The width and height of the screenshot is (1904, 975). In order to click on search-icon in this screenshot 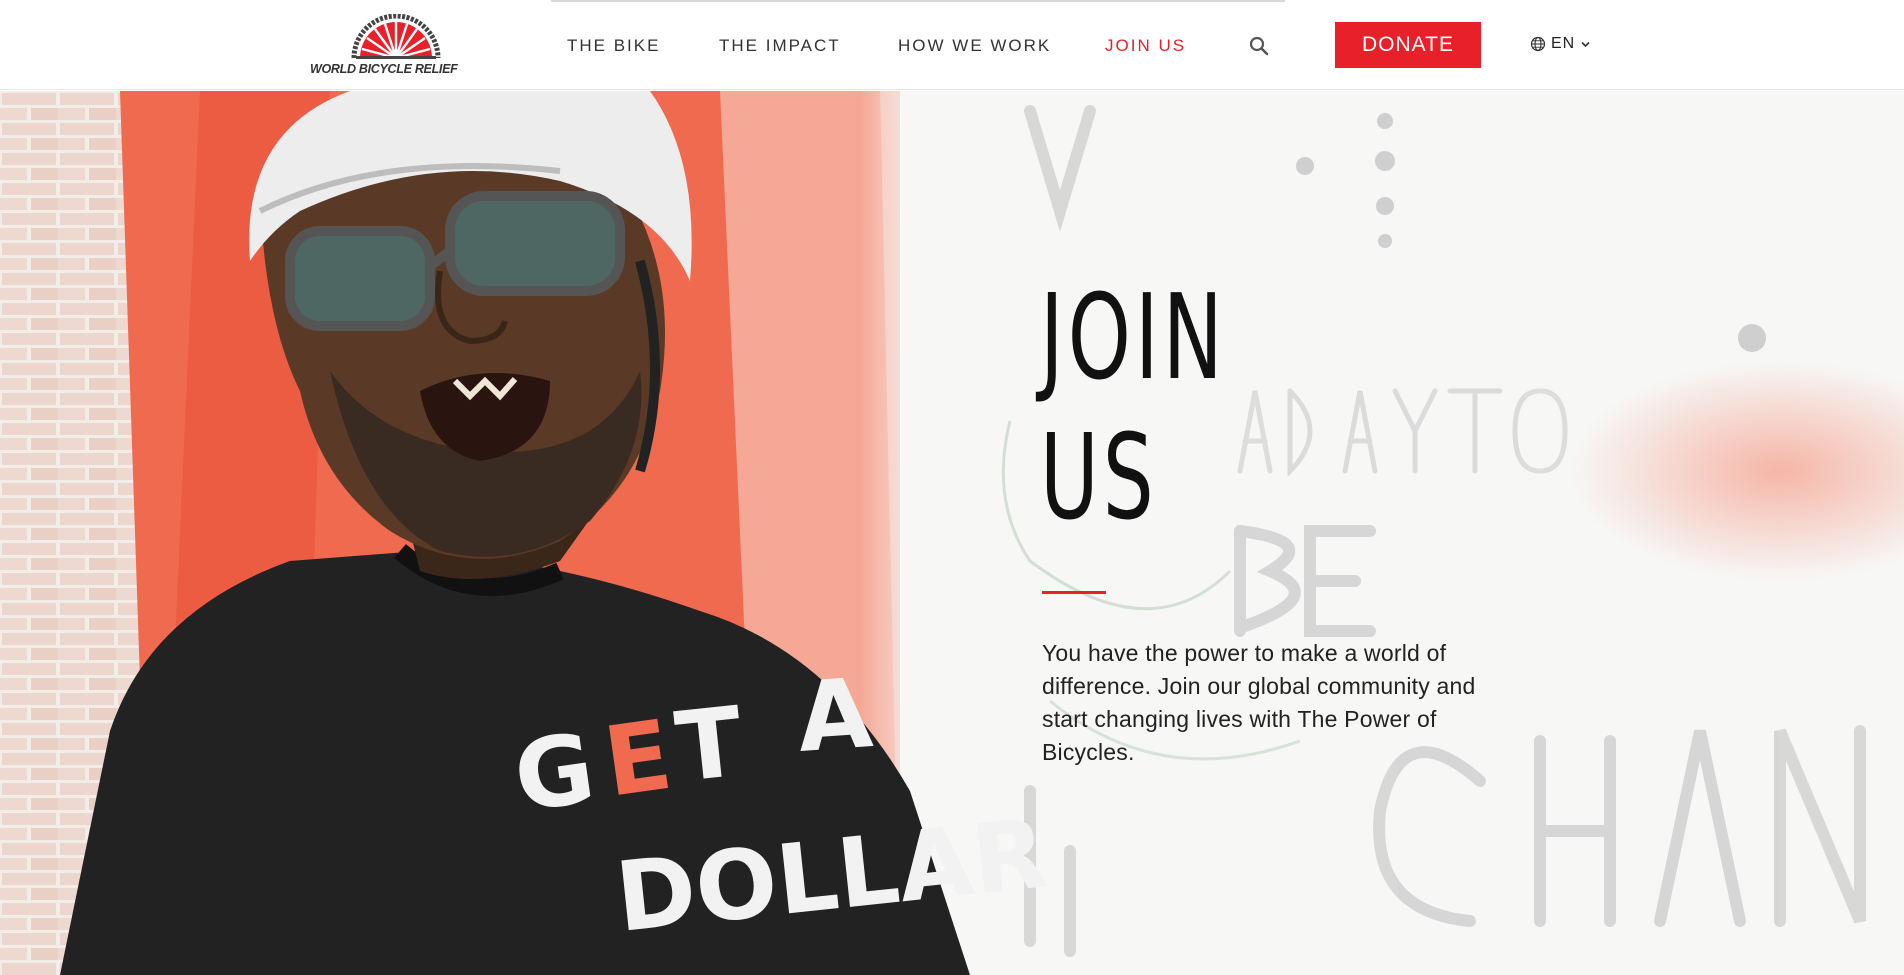, I will do `click(1259, 46)`.